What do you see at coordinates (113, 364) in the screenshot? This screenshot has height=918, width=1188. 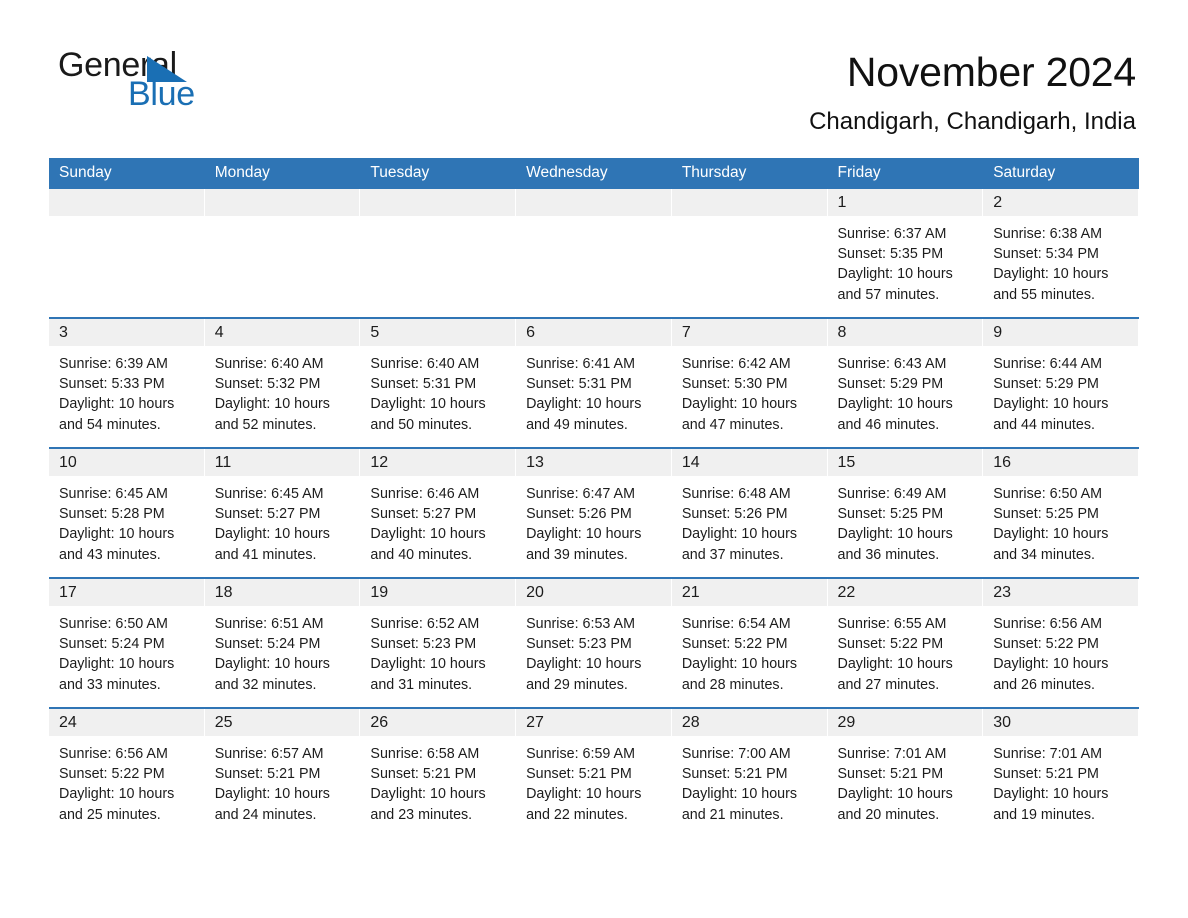 I see `sunrise-text: Sunrise: 6:39 AM` at bounding box center [113, 364].